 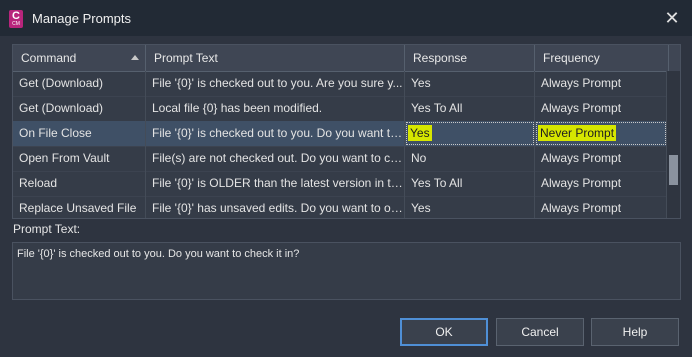 What do you see at coordinates (16, 24) in the screenshot?
I see `app-logo-sub: CM` at bounding box center [16, 24].